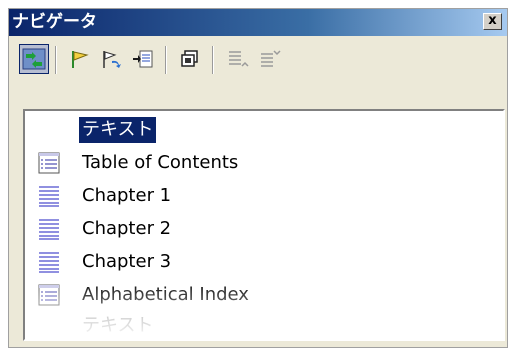  Describe the element at coordinates (49, 295) in the screenshot. I see `alphabetical-index-icon` at that location.